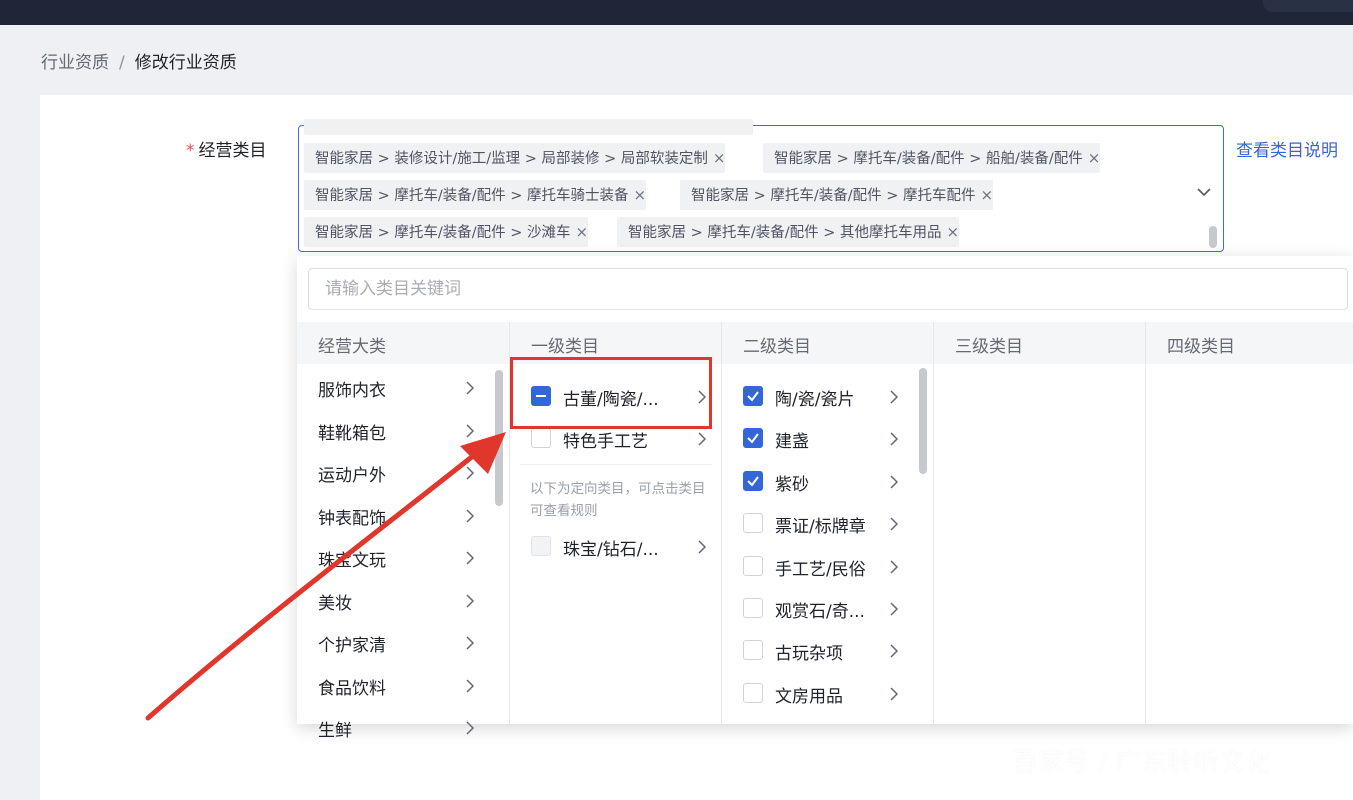 The height and width of the screenshot is (800, 1353). I want to click on selected-tag: 智能家居 > 摩托车/装备/配件 > 摩托车配件 ×, so click(837, 195).